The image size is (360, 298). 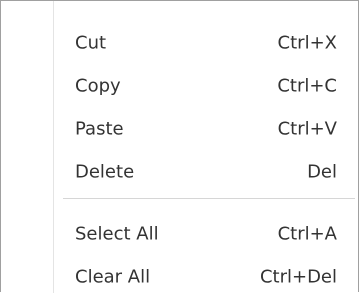 What do you see at coordinates (179, 171) in the screenshot?
I see `menu-item-delete: Delete Del` at bounding box center [179, 171].